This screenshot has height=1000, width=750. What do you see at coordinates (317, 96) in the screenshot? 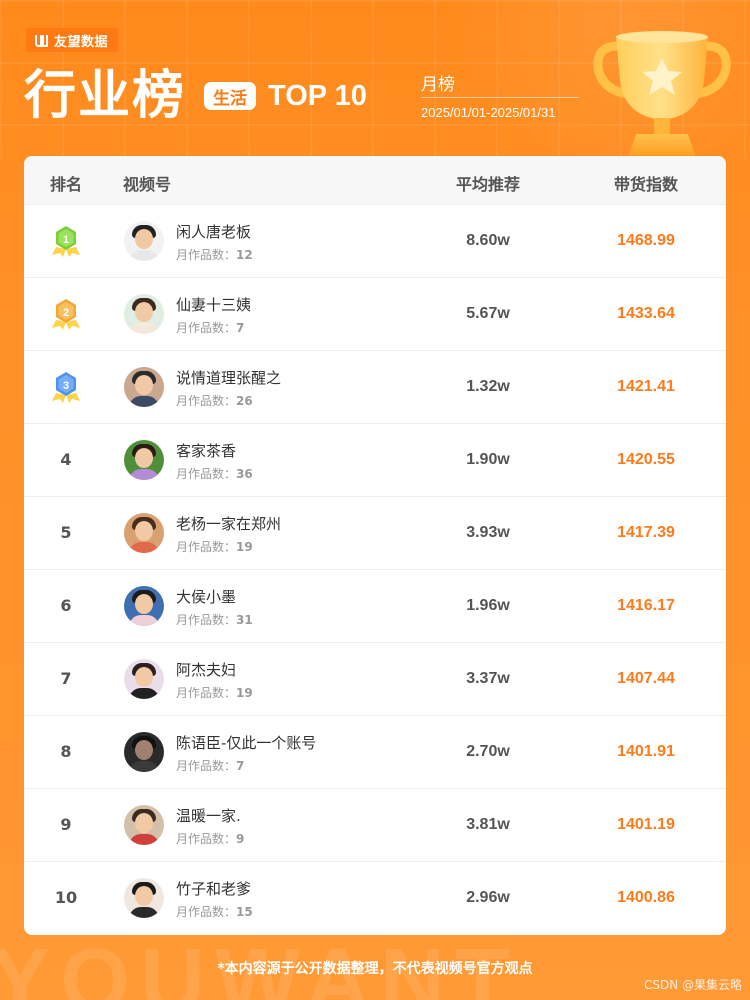
I see `top-label: TOP 10` at bounding box center [317, 96].